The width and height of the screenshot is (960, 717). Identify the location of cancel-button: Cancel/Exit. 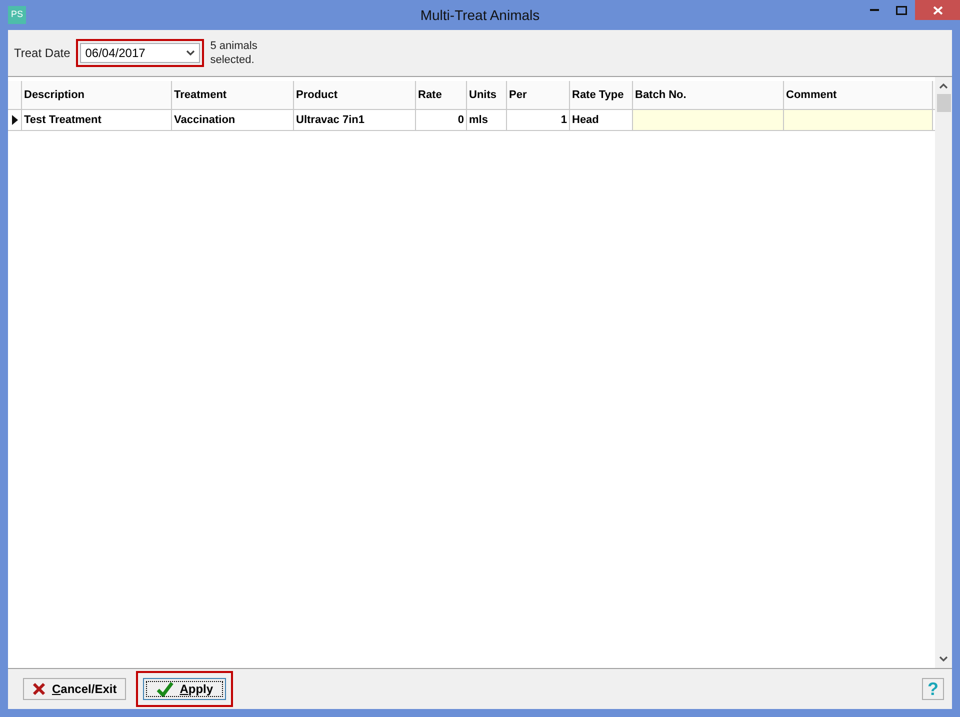
(74, 689).